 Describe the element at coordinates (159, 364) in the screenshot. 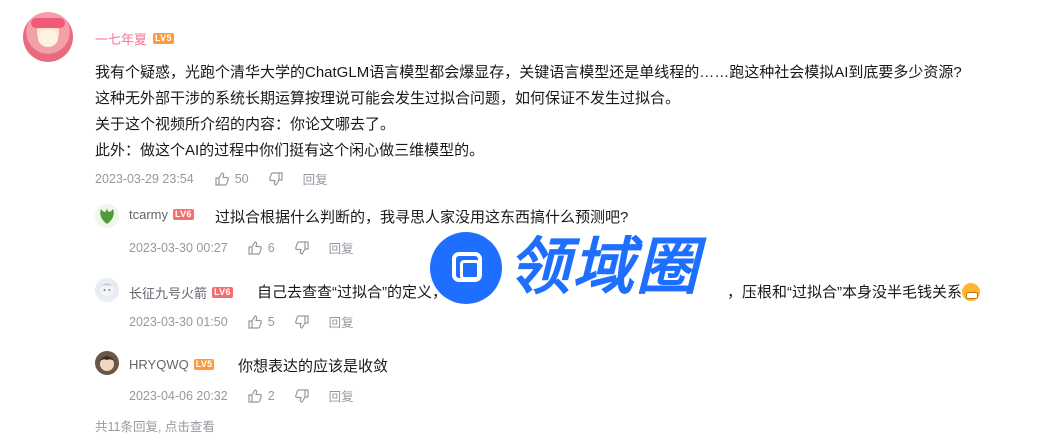

I see `reply-username: HRYQWQ` at that location.